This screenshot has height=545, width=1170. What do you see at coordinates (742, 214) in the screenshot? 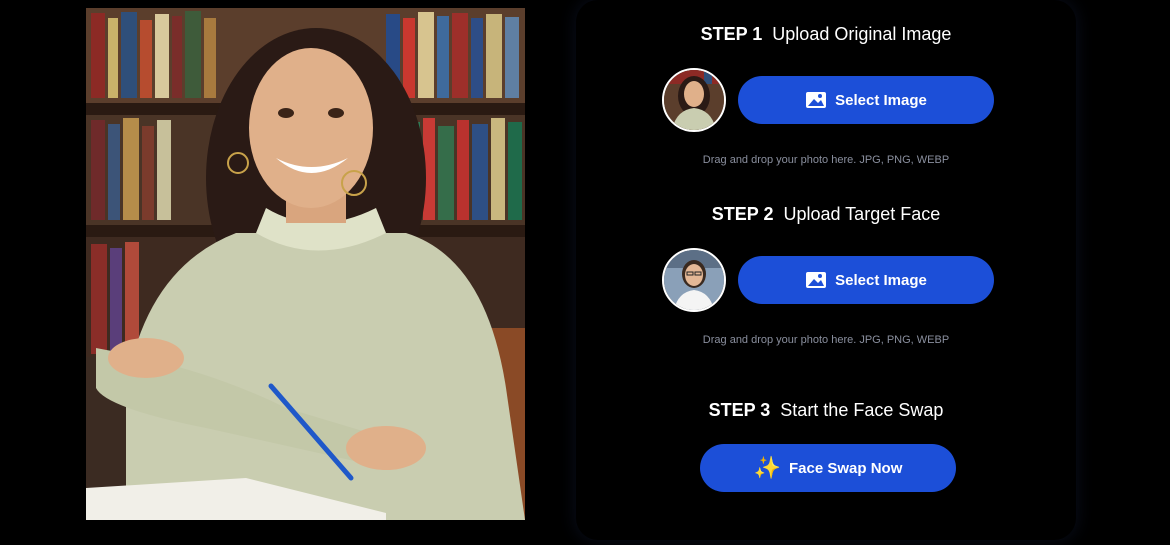
I see `step-2-number: STEP 2` at bounding box center [742, 214].